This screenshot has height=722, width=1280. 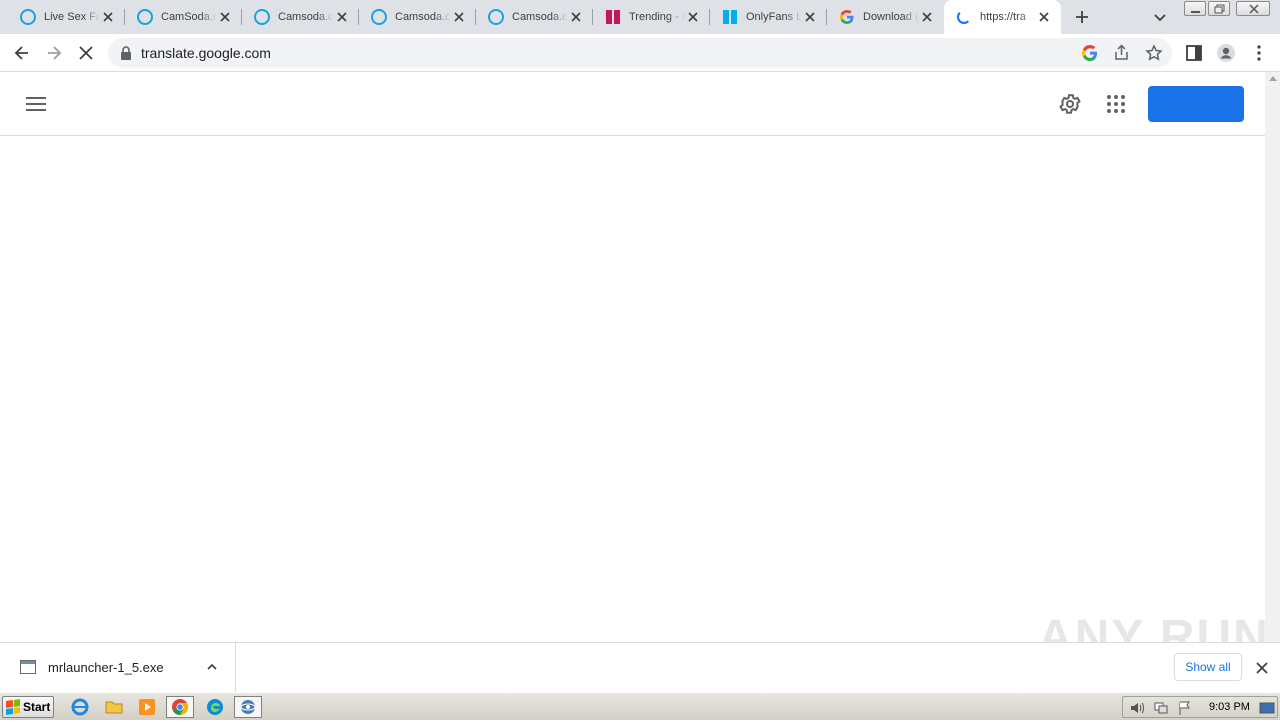 What do you see at coordinates (1195, 8) in the screenshot?
I see `minimize-button` at bounding box center [1195, 8].